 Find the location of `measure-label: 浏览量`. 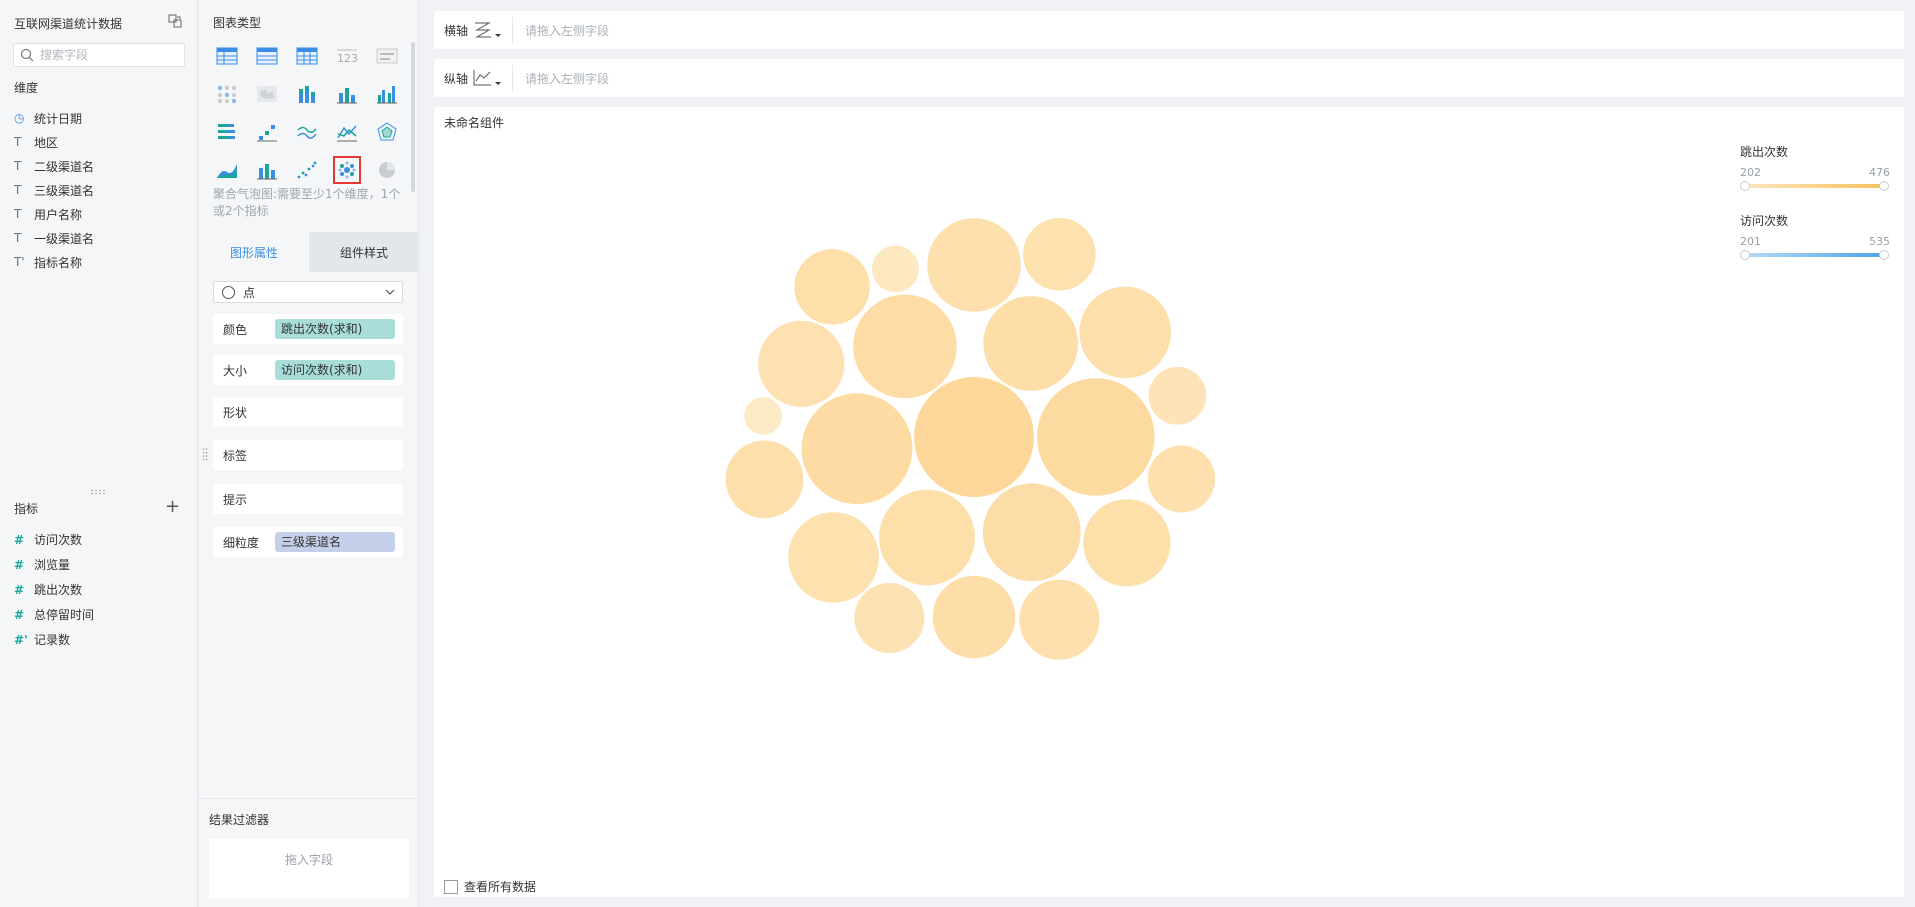

measure-label: 浏览量 is located at coordinates (52, 565).